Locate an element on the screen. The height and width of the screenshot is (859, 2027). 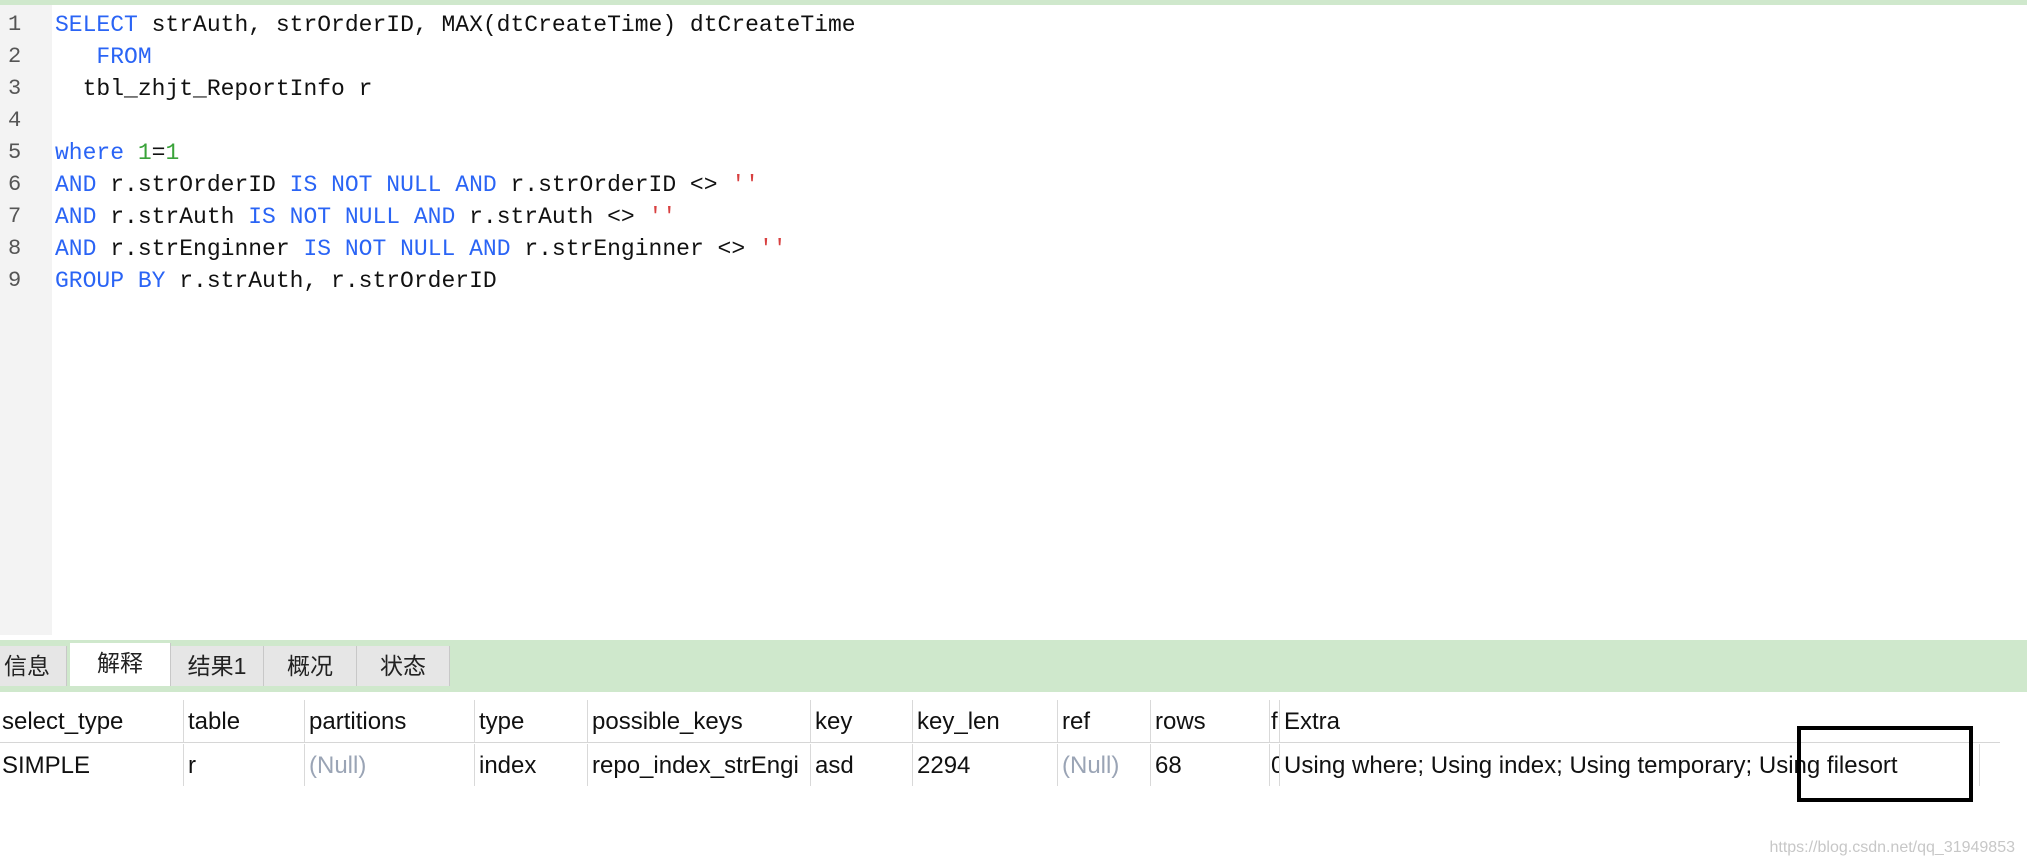
sql-token: r.strEnginner is located at coordinates (200, 249).